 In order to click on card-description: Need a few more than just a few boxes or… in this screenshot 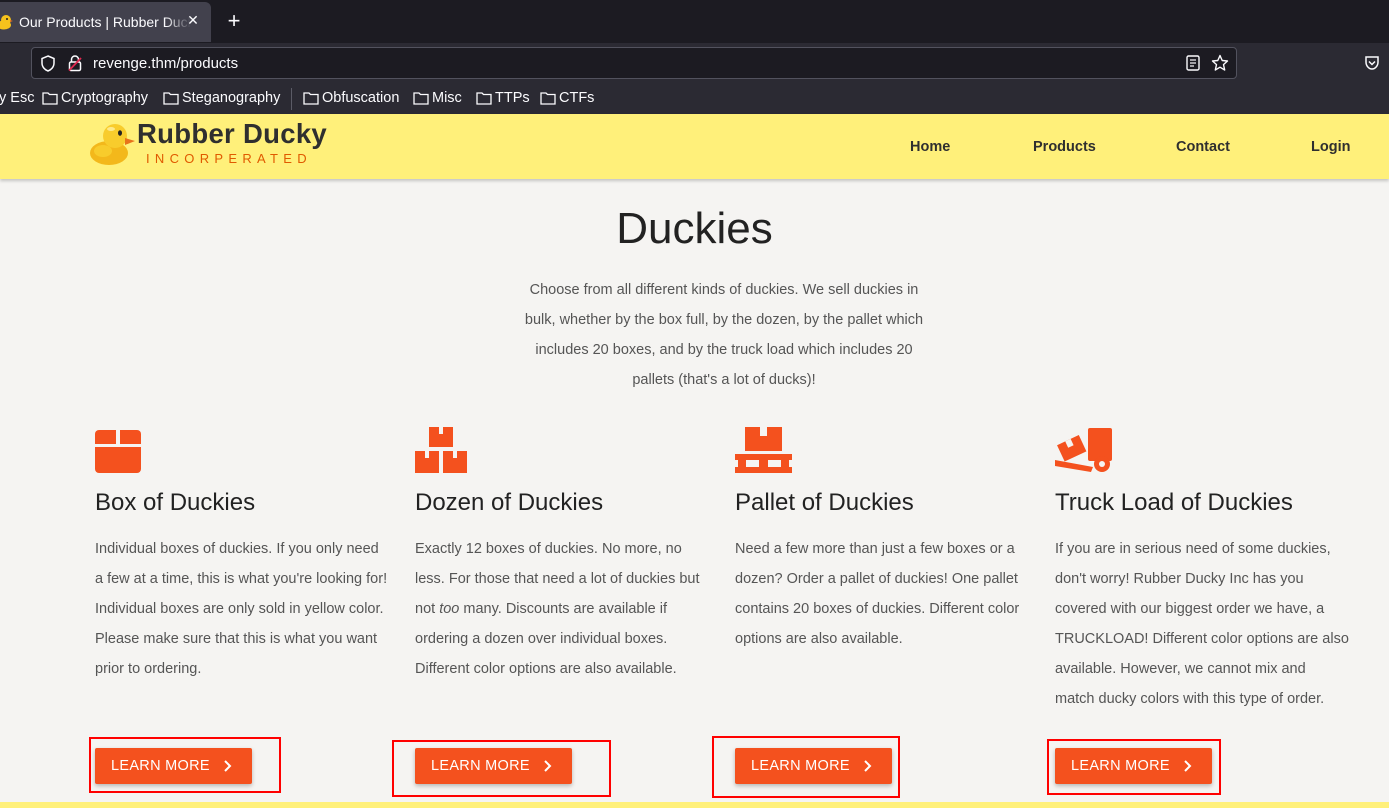, I will do `click(877, 594)`.